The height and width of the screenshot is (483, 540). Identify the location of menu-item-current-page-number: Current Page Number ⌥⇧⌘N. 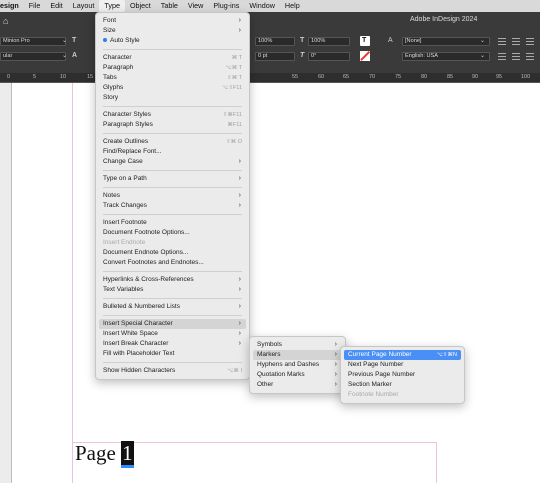
(402, 355).